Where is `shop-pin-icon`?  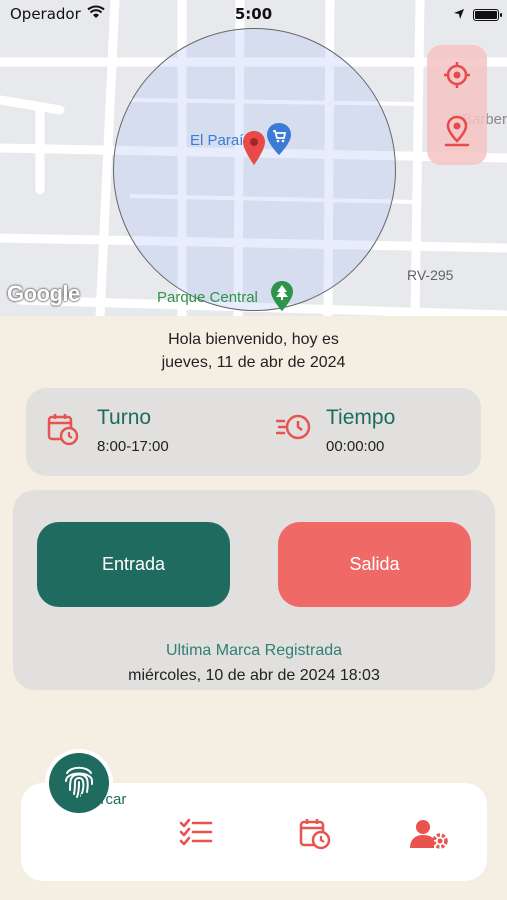 shop-pin-icon is located at coordinates (279, 141).